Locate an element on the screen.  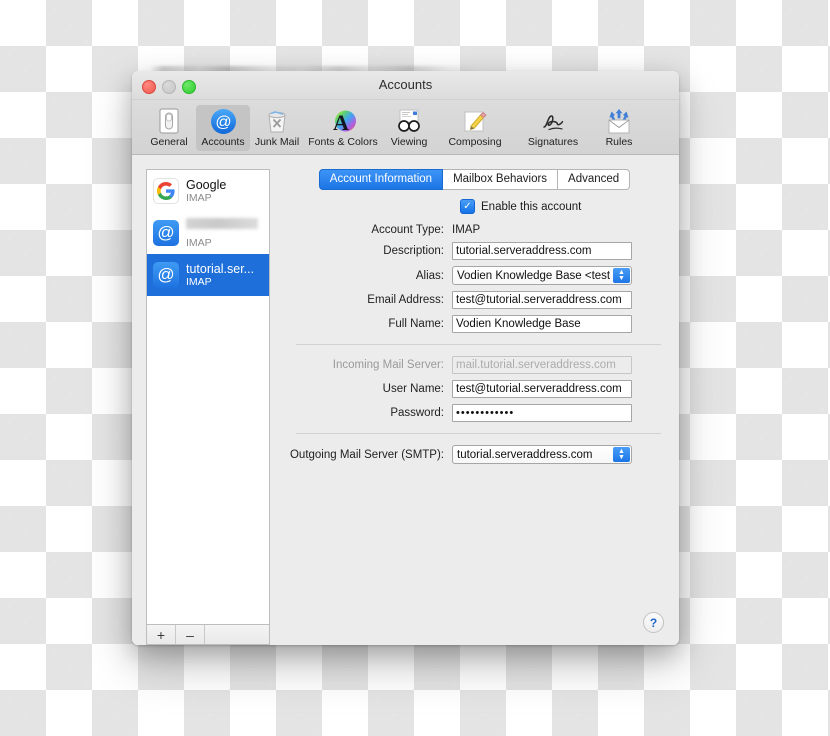
tab-mailbox-behaviors: Mailbox Behaviors is located at coordinates (501, 179).